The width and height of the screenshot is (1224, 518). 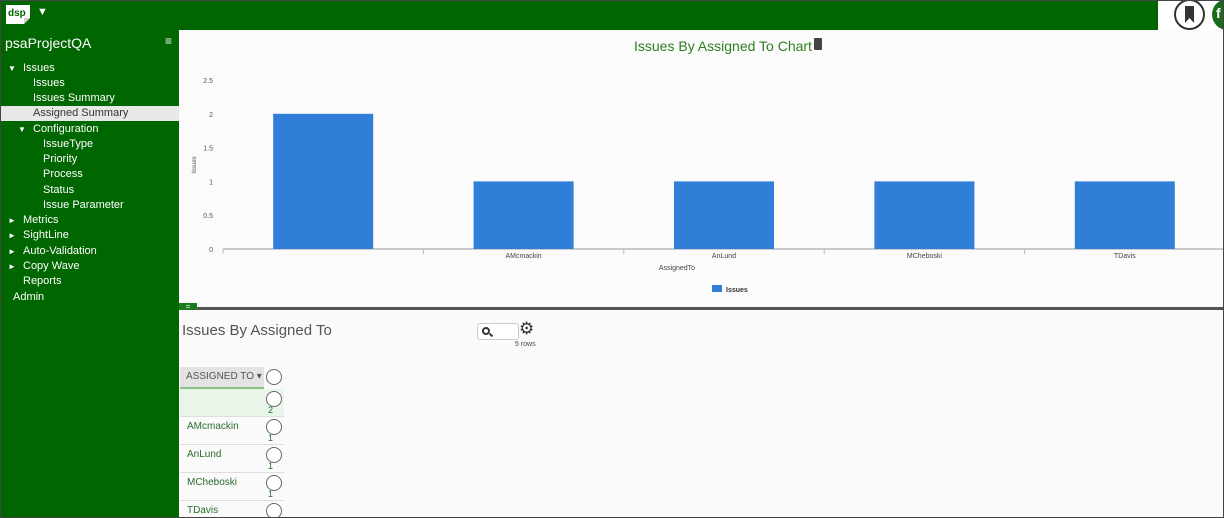 What do you see at coordinates (63, 174) in the screenshot?
I see `sidebar-item-label: Process` at bounding box center [63, 174].